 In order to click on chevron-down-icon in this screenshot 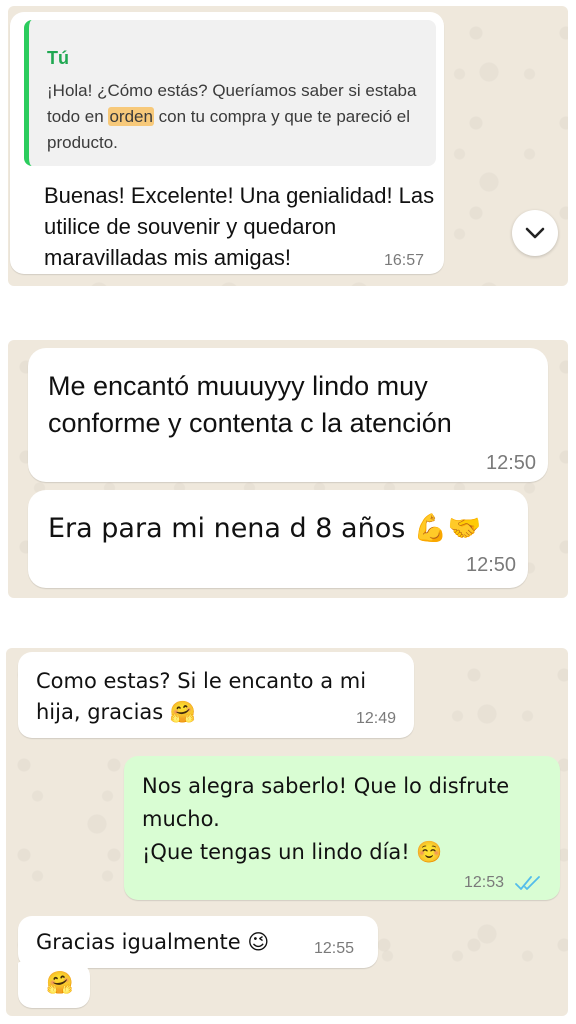, I will do `click(535, 233)`.